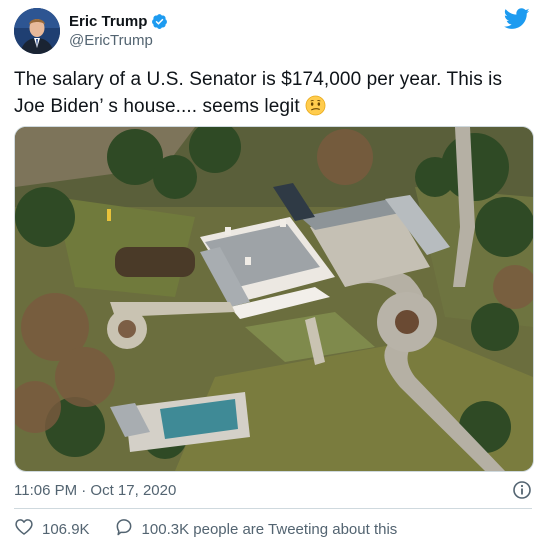 This screenshot has height=547, width=545. Describe the element at coordinates (273, 491) in the screenshot. I see `tweet-meta: 11:06 PM · Oct 17, 2020` at that location.